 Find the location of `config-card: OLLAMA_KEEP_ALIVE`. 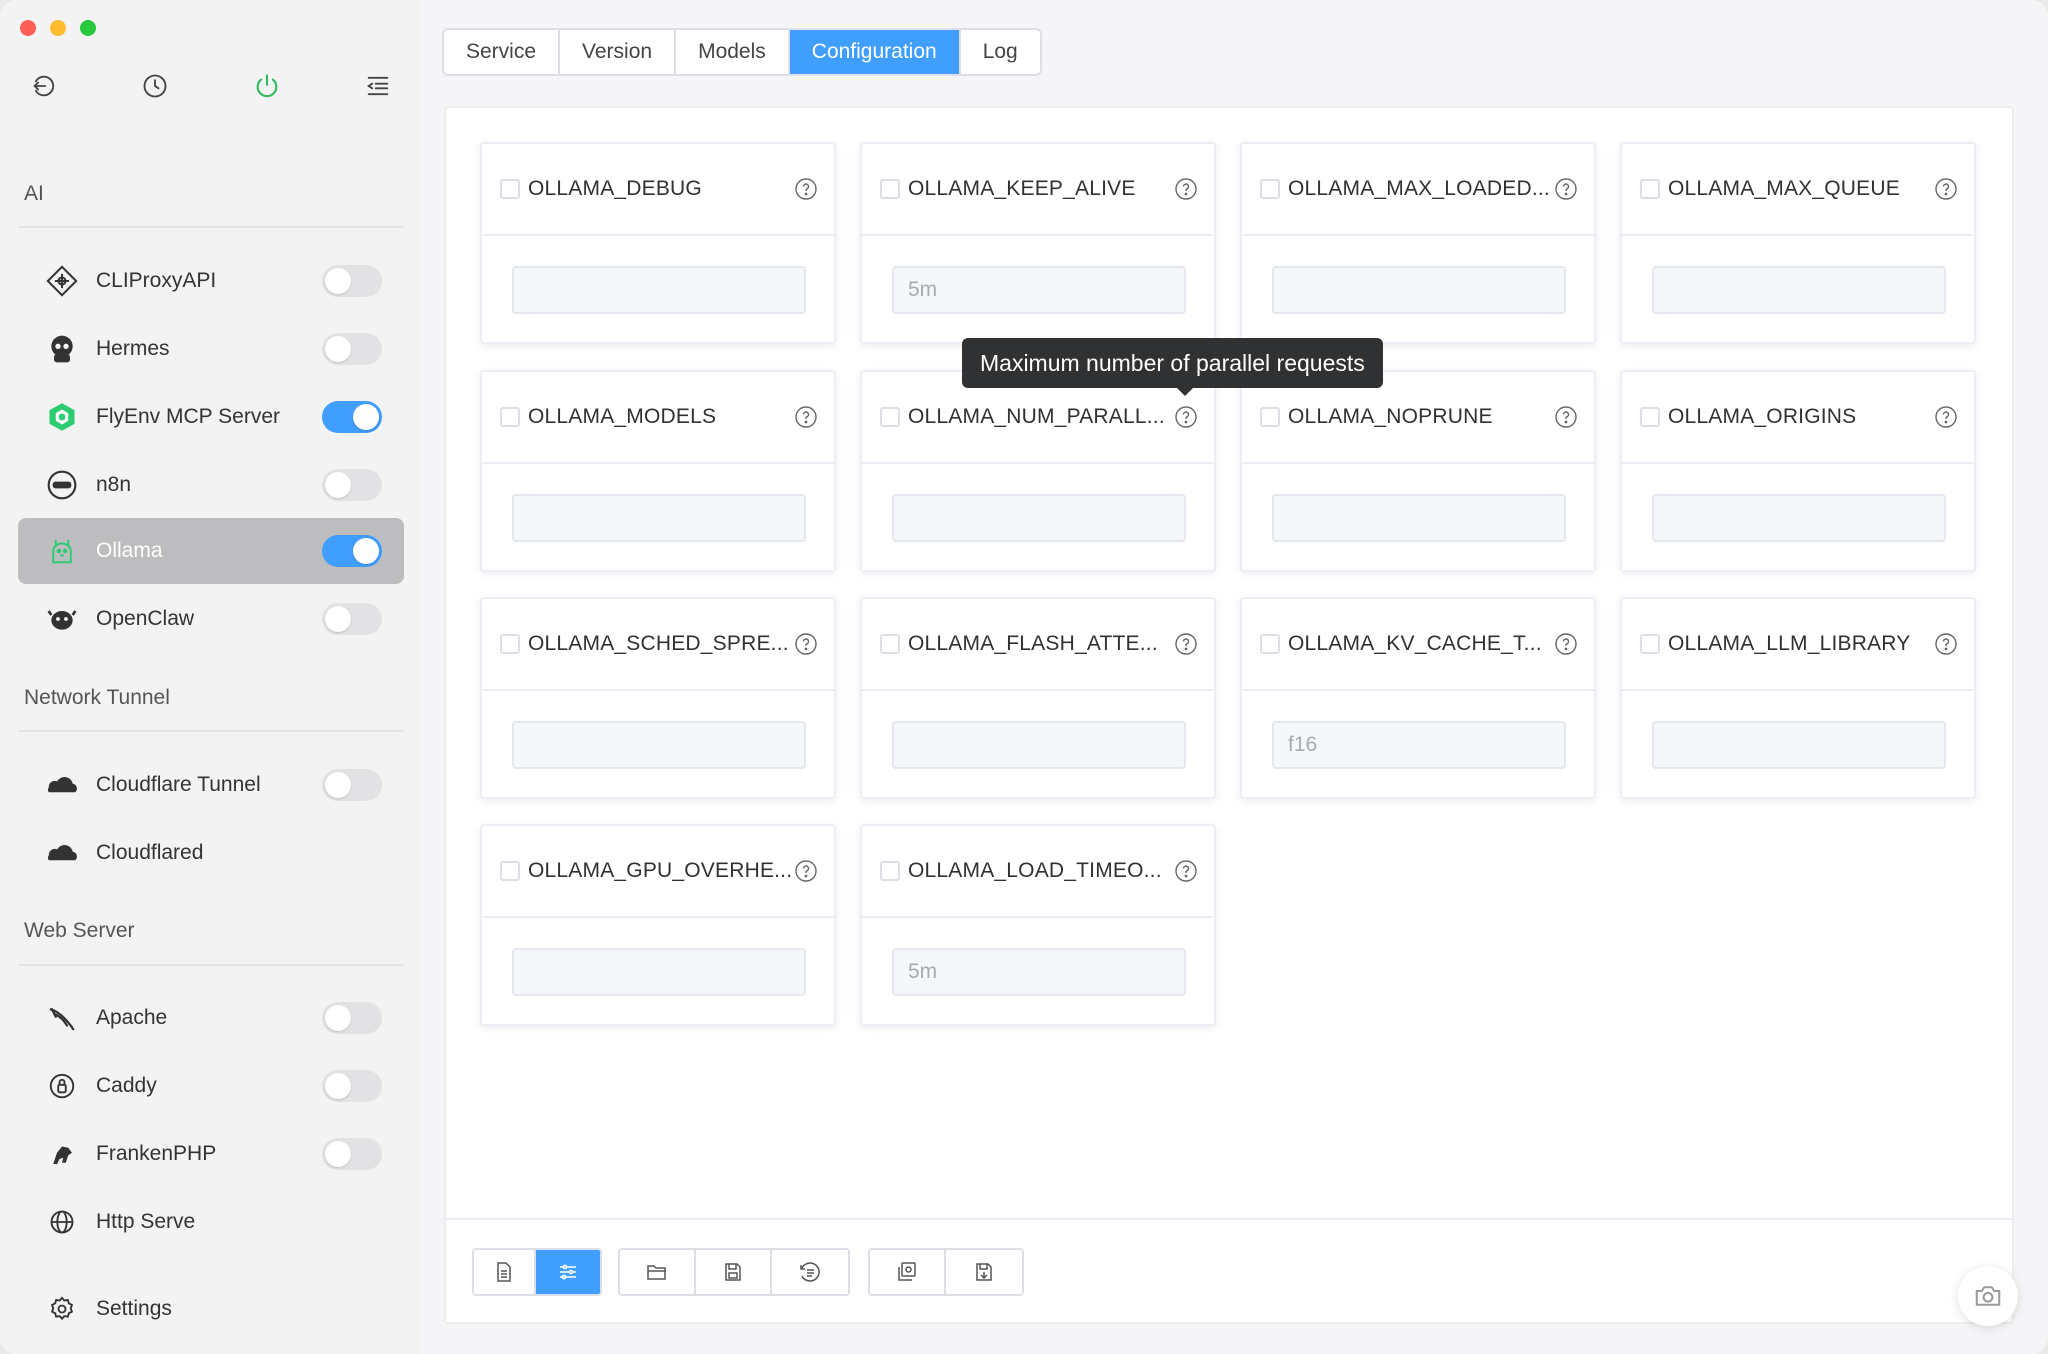

config-card: OLLAMA_KEEP_ALIVE is located at coordinates (1038, 243).